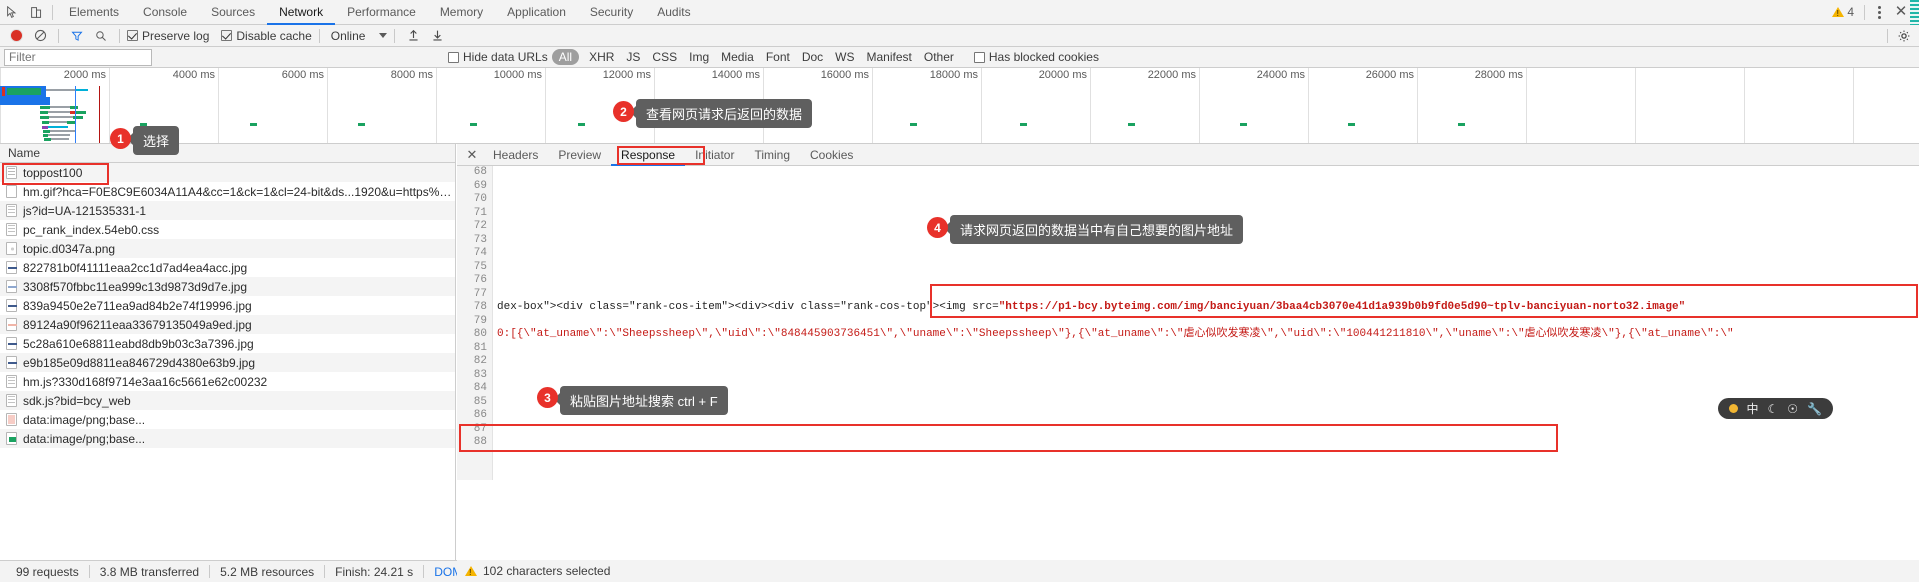 The width and height of the screenshot is (1919, 582). Describe the element at coordinates (601, 57) in the screenshot. I see `filter-type-xhr: XHR` at that location.